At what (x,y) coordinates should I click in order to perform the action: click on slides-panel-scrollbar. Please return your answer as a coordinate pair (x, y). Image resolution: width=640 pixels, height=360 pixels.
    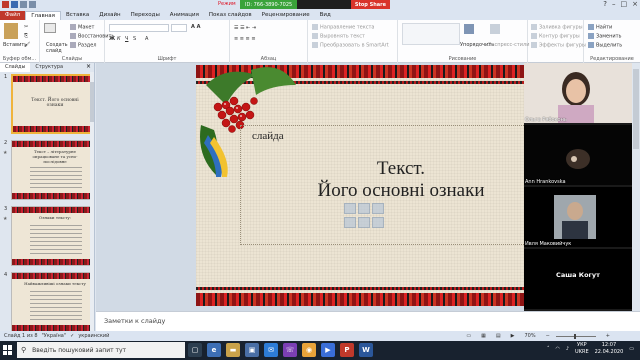
    Looking at the image, I should click on (92, 212).